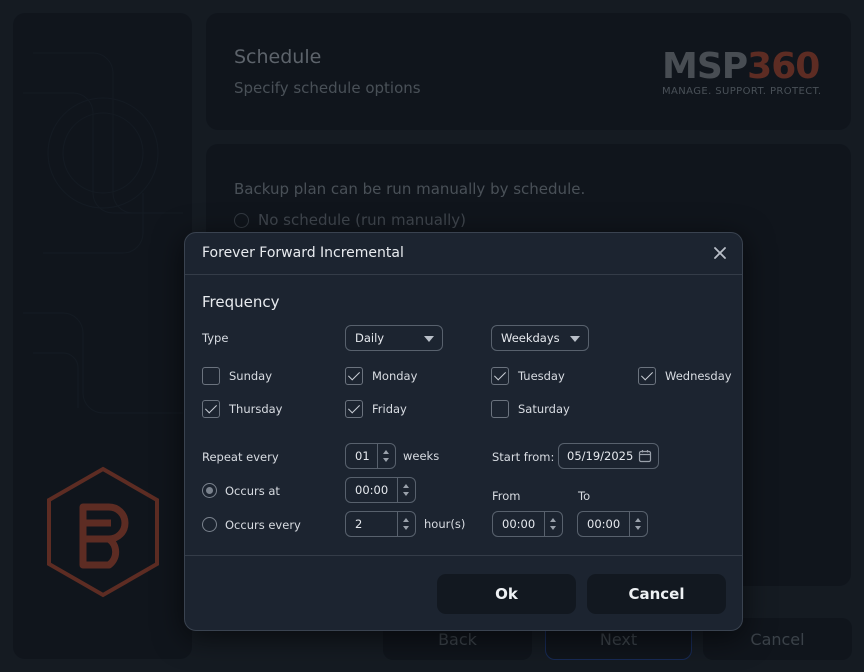  I want to click on from-time-field: 00:00, so click(527, 524).